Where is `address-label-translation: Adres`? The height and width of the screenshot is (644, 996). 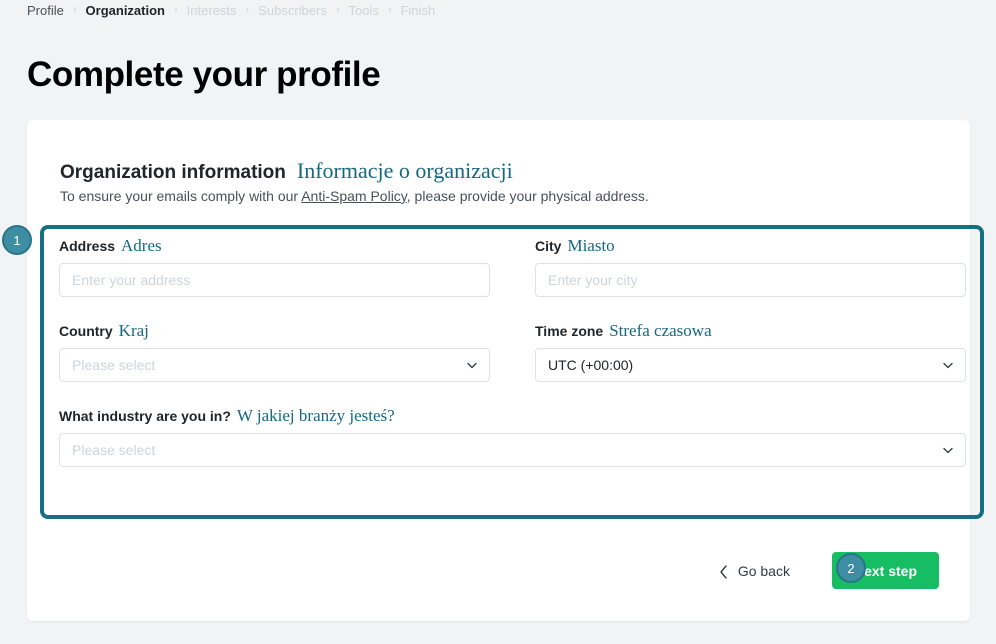 address-label-translation: Adres is located at coordinates (141, 245).